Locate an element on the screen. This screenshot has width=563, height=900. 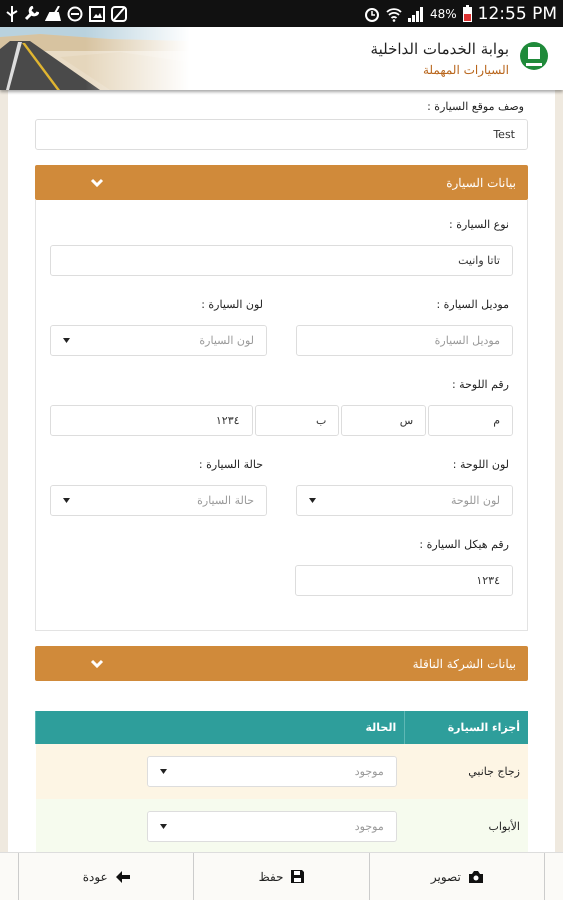
blocked-icon is located at coordinates (119, 14).